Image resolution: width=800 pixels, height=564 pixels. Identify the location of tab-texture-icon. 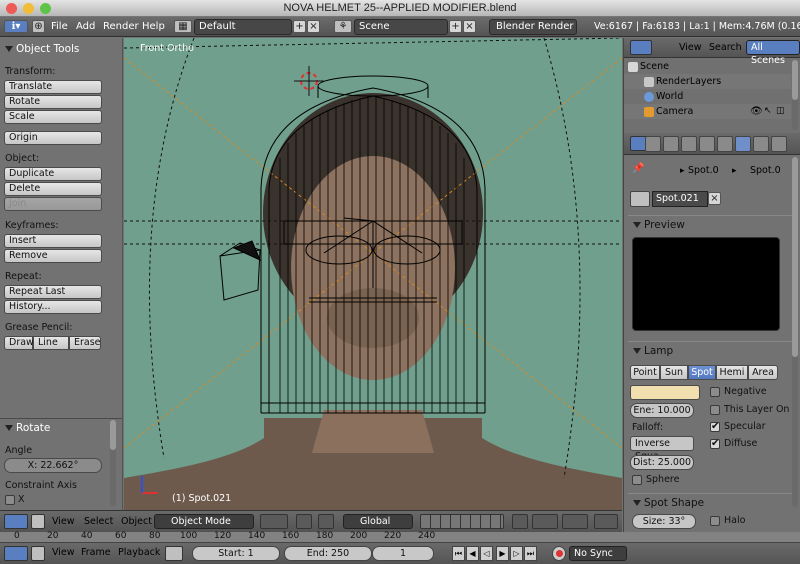
(761, 144).